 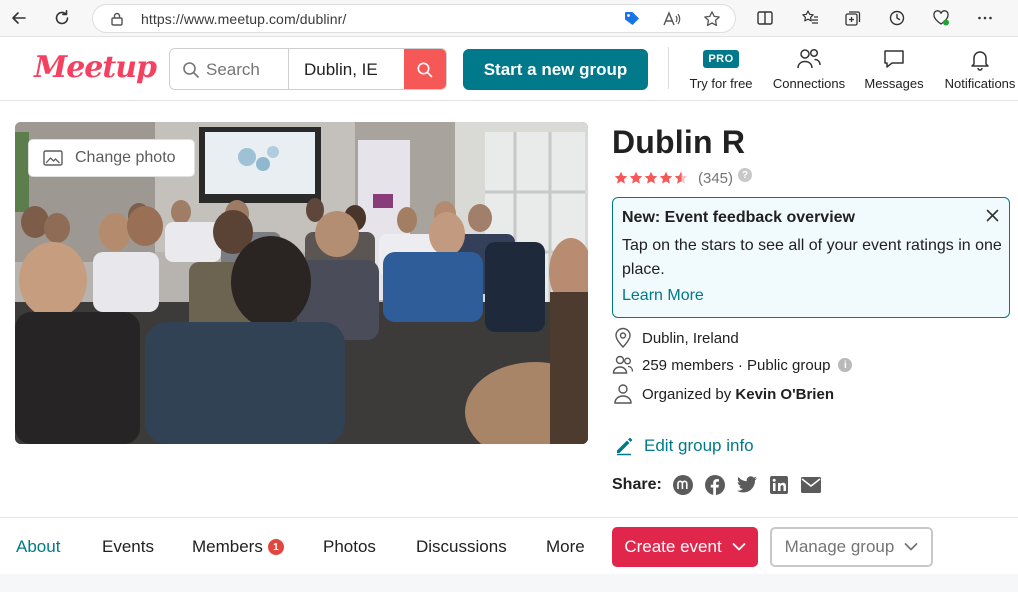 I want to click on search-icon, so click(x=425, y=70).